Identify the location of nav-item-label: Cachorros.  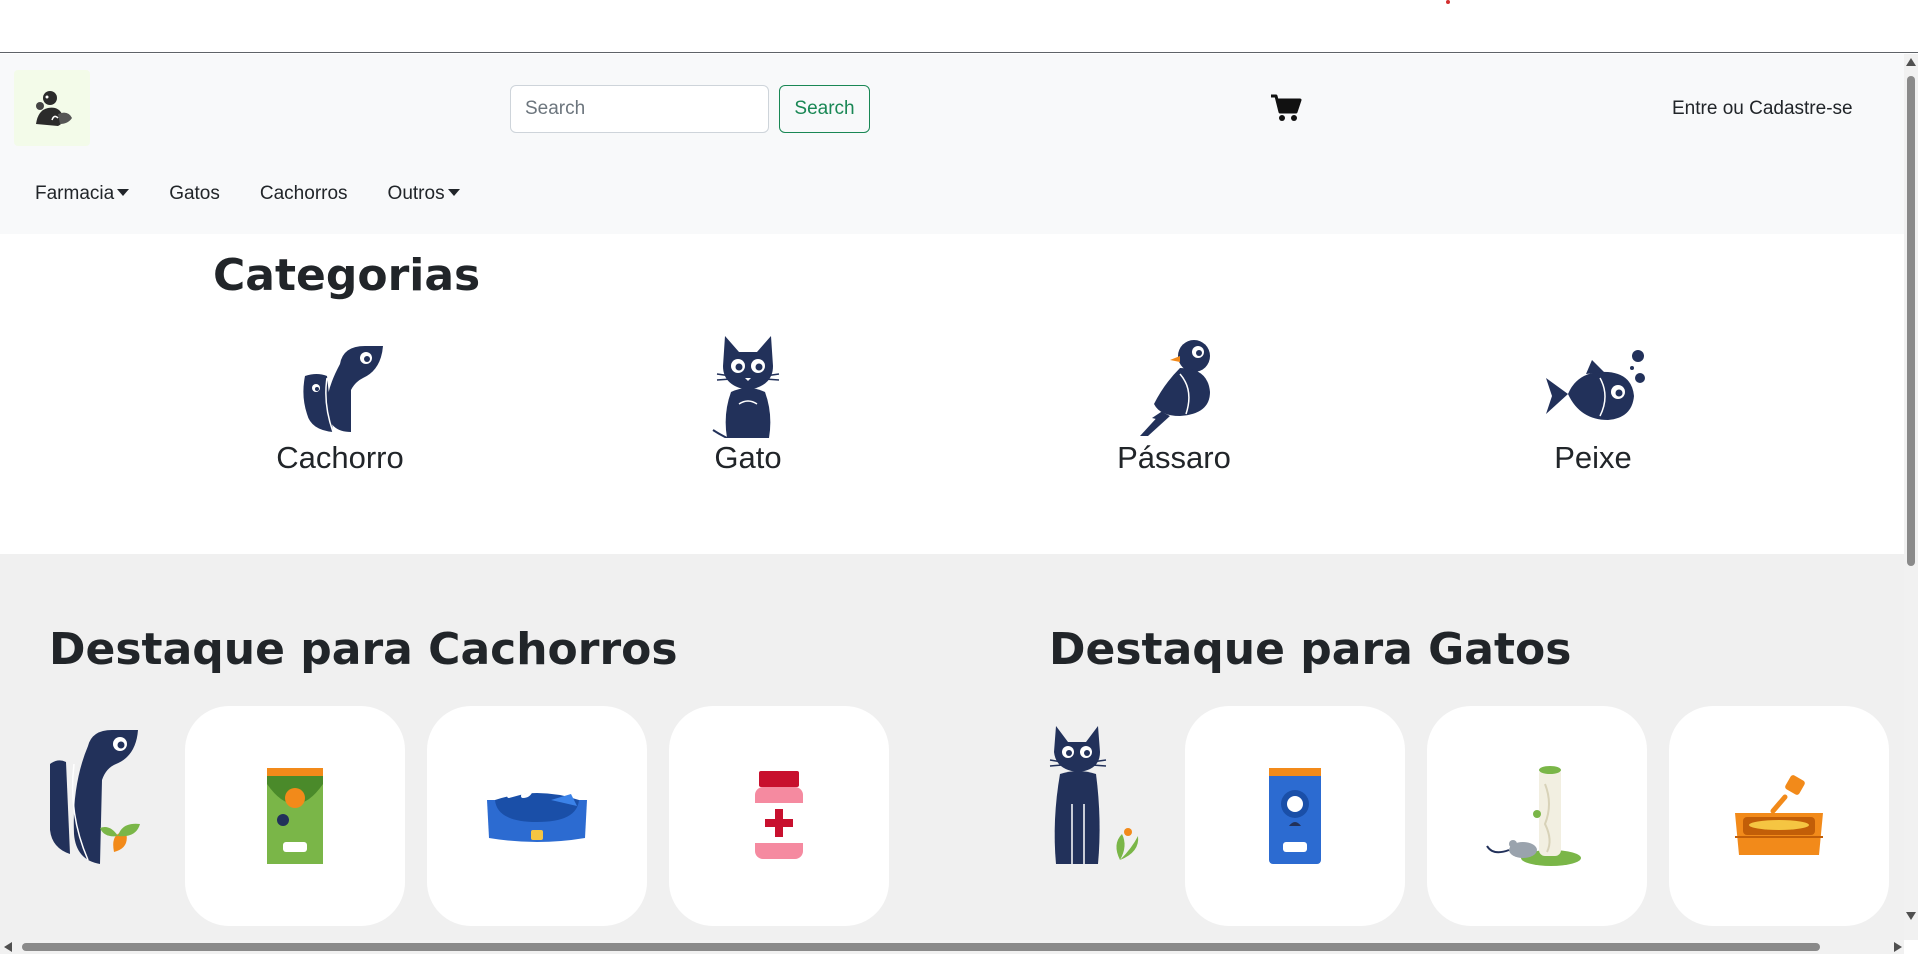
(303, 193).